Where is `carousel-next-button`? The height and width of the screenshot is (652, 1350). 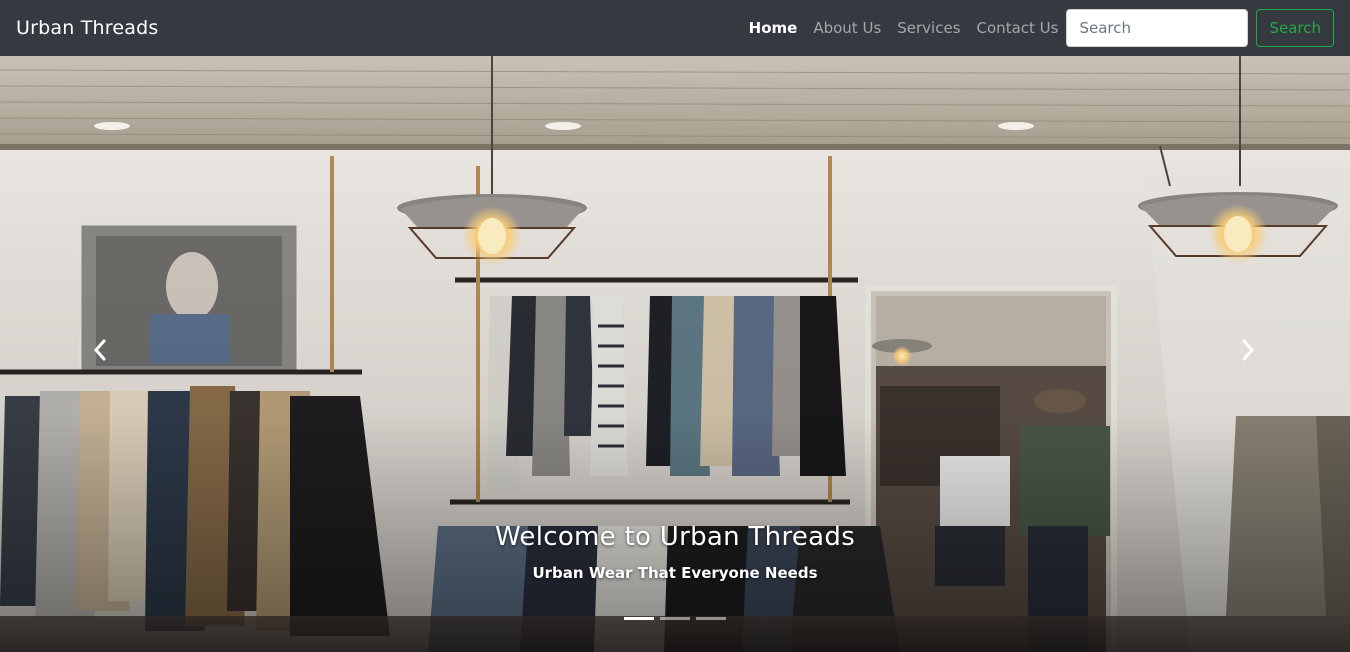
carousel-next-button is located at coordinates (1248, 350).